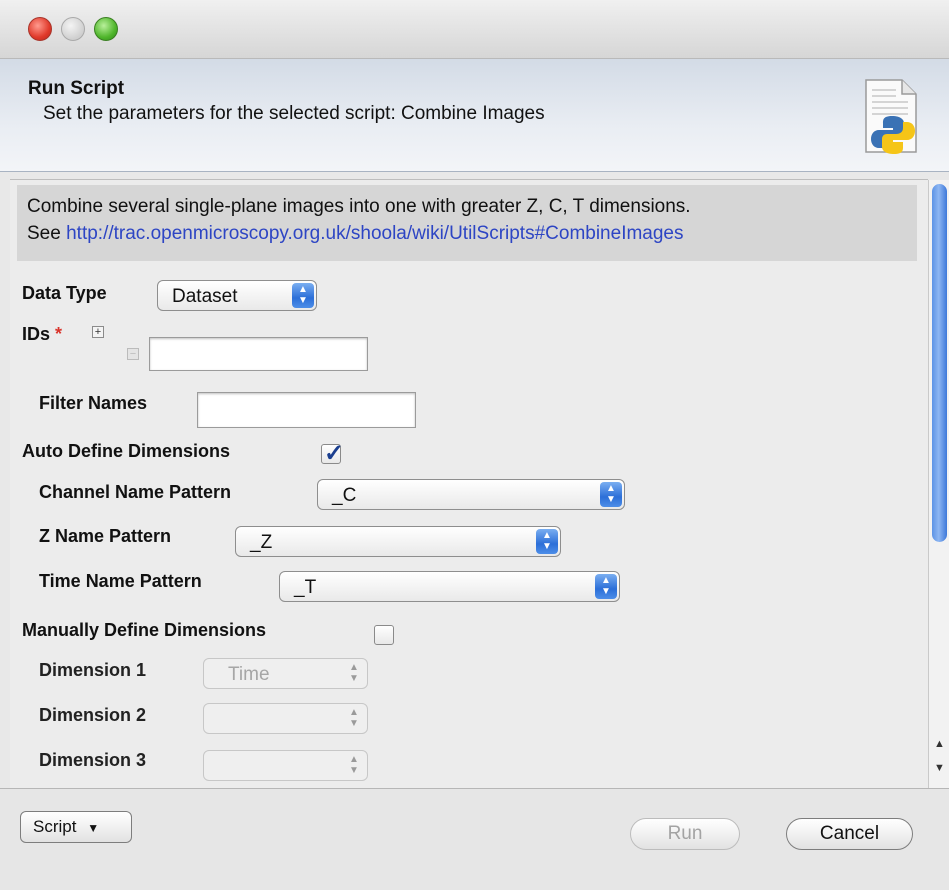 The width and height of the screenshot is (949, 890). I want to click on dimension3-label: Dimension 3, so click(93, 760).